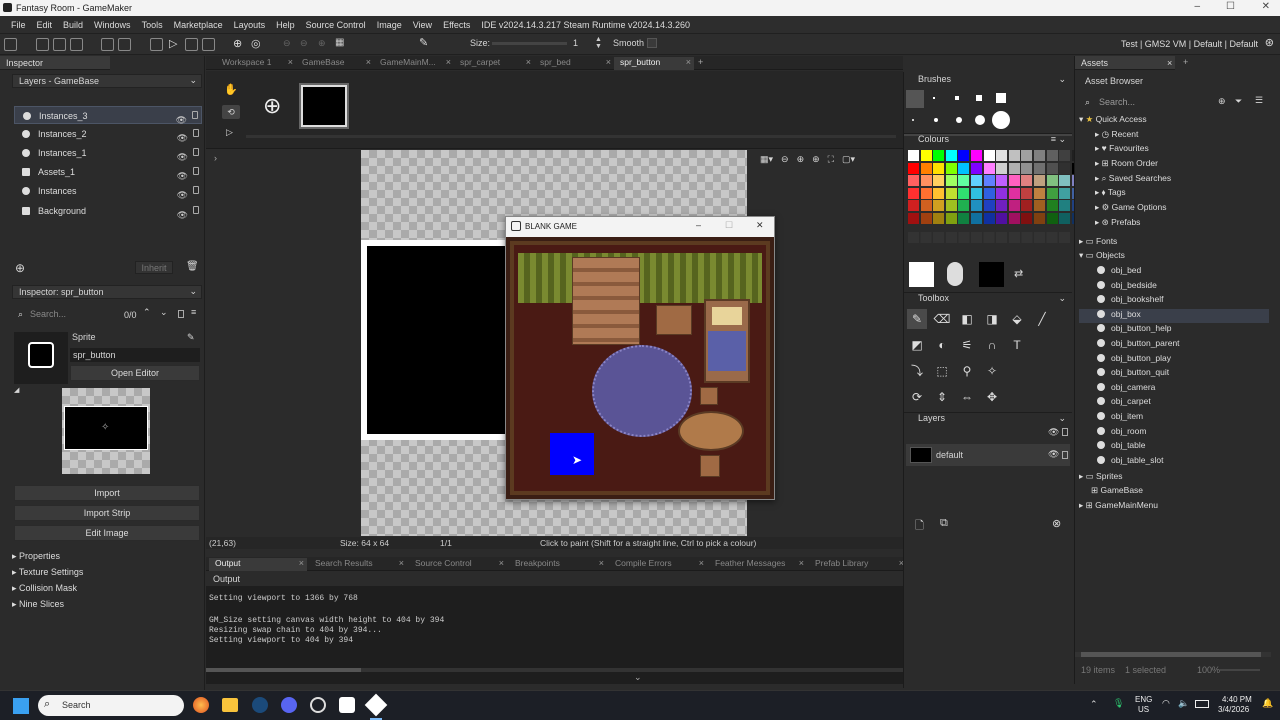 The height and width of the screenshot is (720, 1280). What do you see at coordinates (1238, 101) in the screenshot?
I see `filter-icon: ⏷` at bounding box center [1238, 101].